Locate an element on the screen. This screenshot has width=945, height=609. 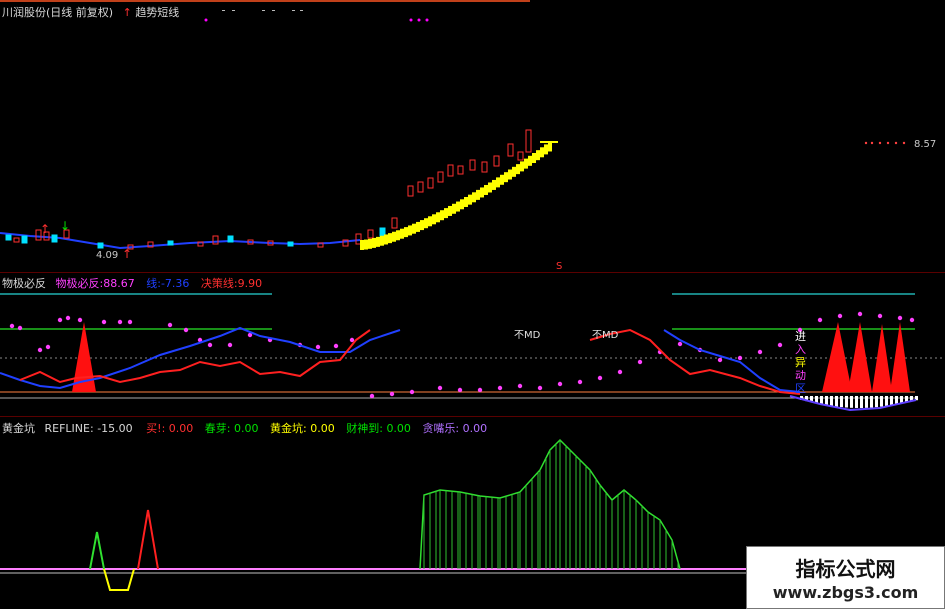
top-panel-header: 川润股份(日线 前复权) ↑ 趋势短线 is located at coordinates (90, 12).